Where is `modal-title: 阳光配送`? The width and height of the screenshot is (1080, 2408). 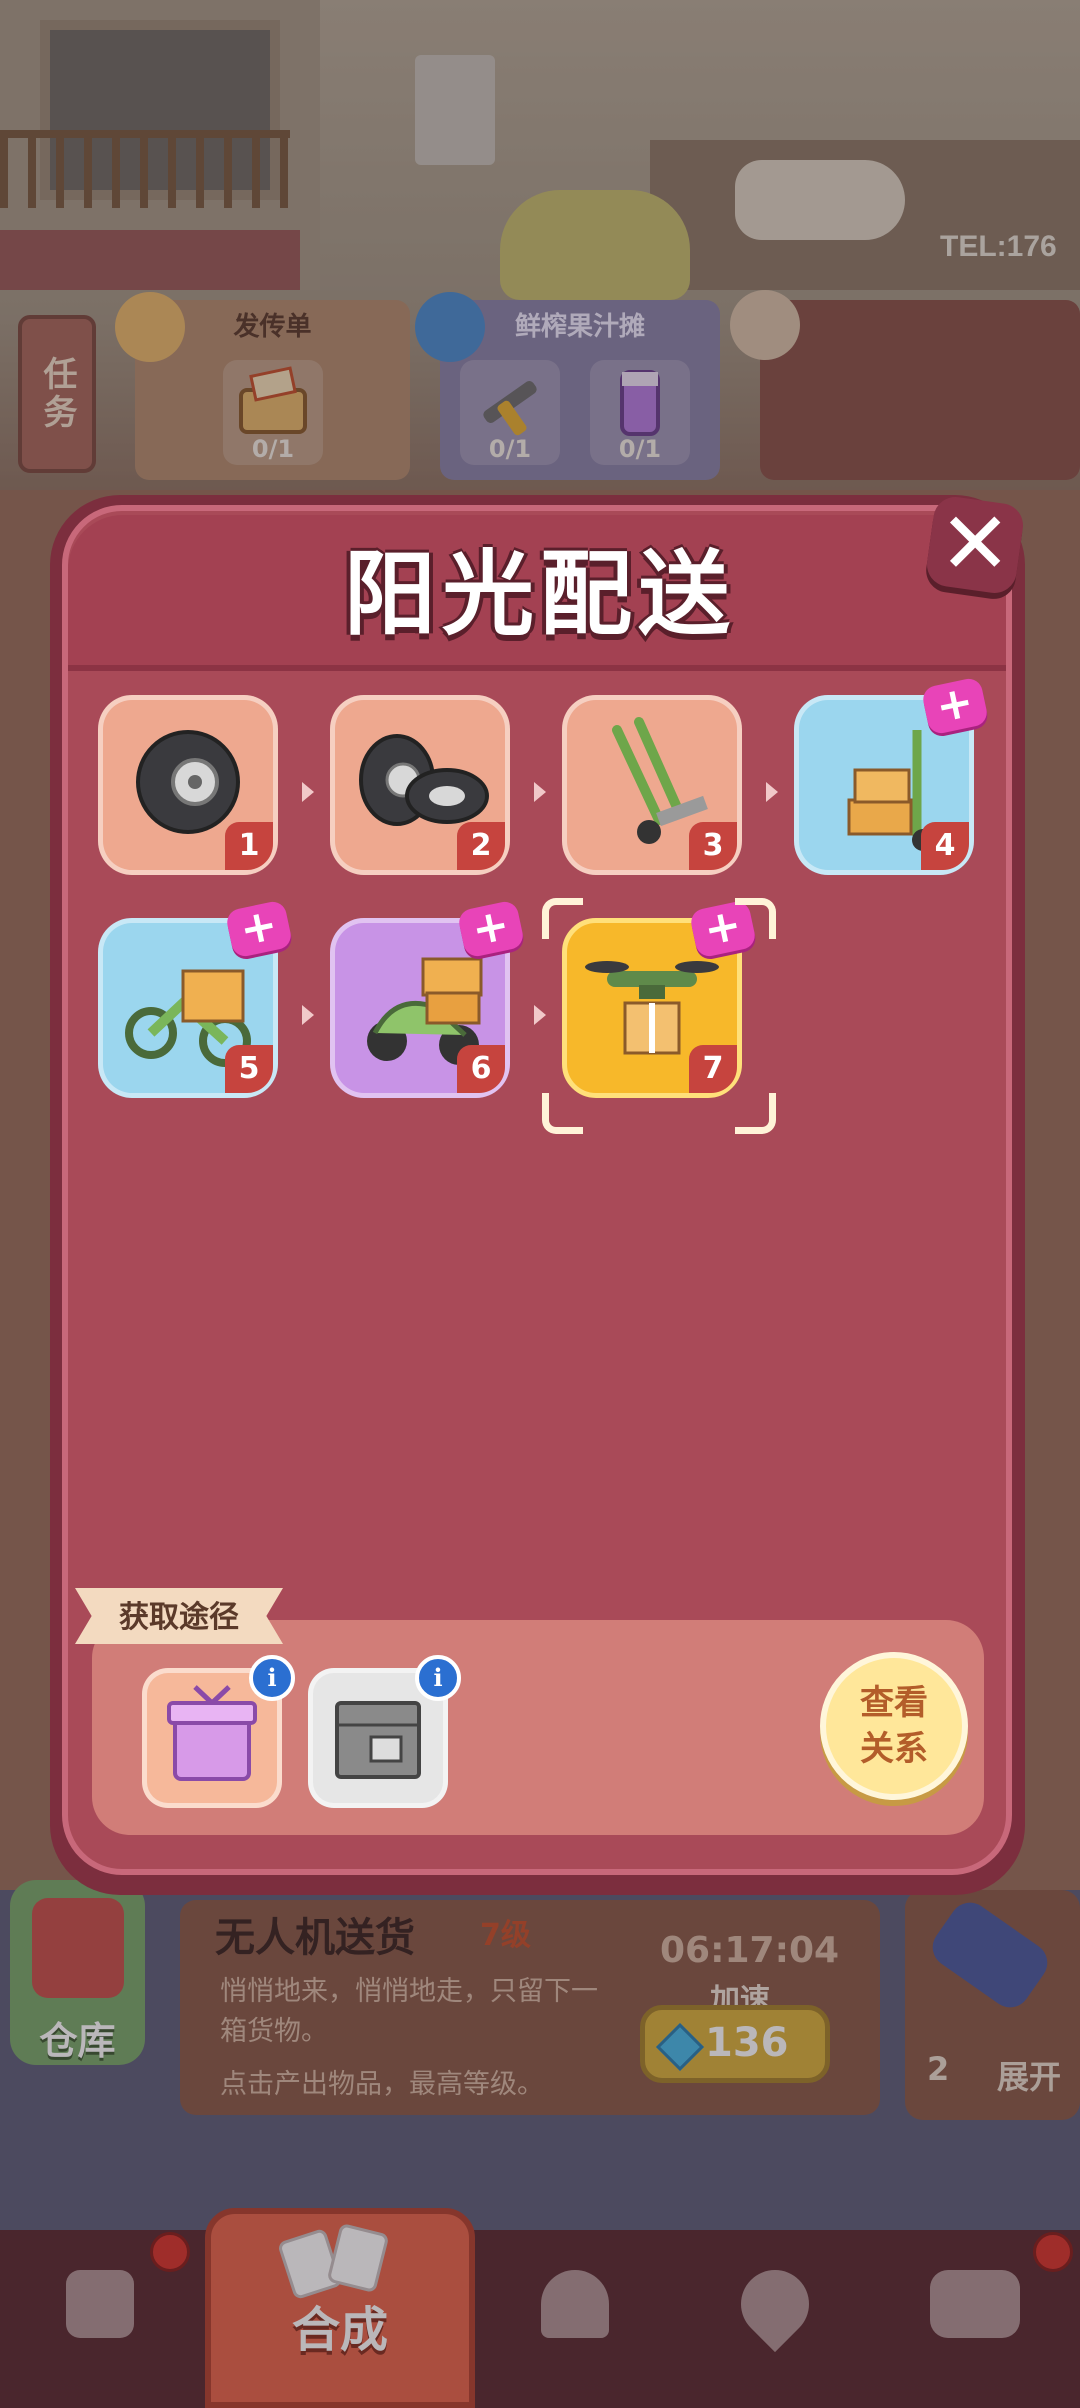 modal-title: 阳光配送 is located at coordinates (539, 594).